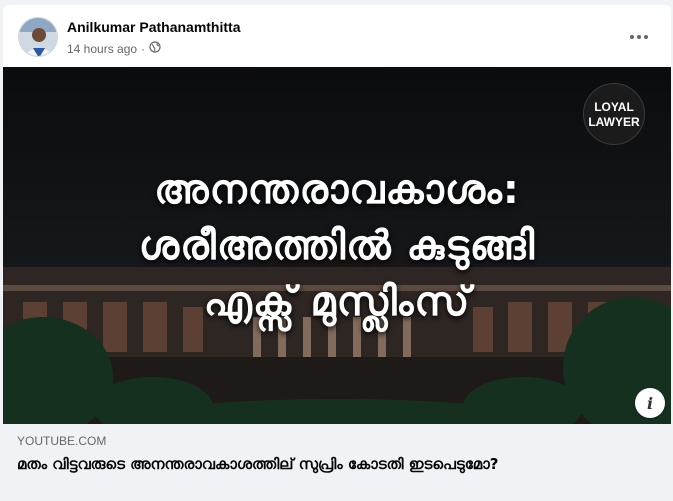 The width and height of the screenshot is (673, 501). Describe the element at coordinates (337, 190) in the screenshot. I see `headline-line1: അനന്തരാവകാശം:` at that location.